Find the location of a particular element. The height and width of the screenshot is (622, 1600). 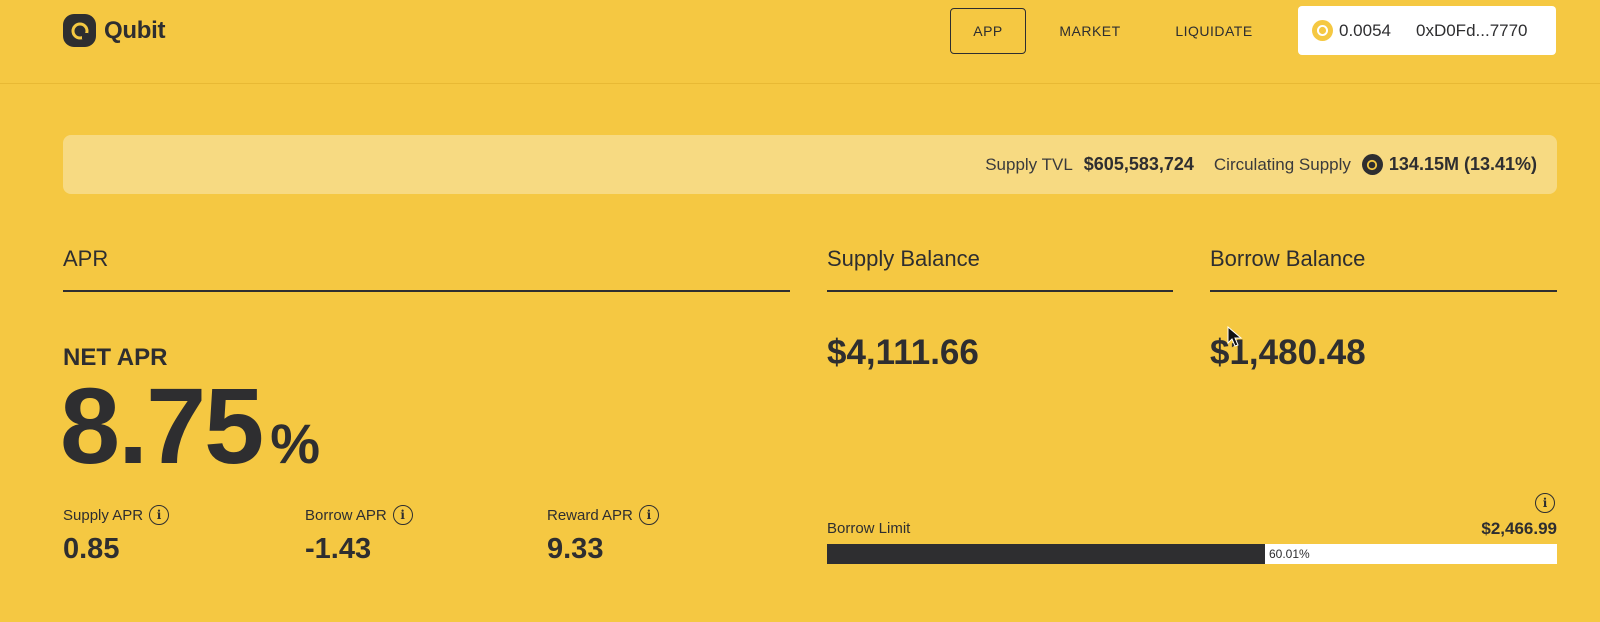

logo: Qubit is located at coordinates (114, 30).